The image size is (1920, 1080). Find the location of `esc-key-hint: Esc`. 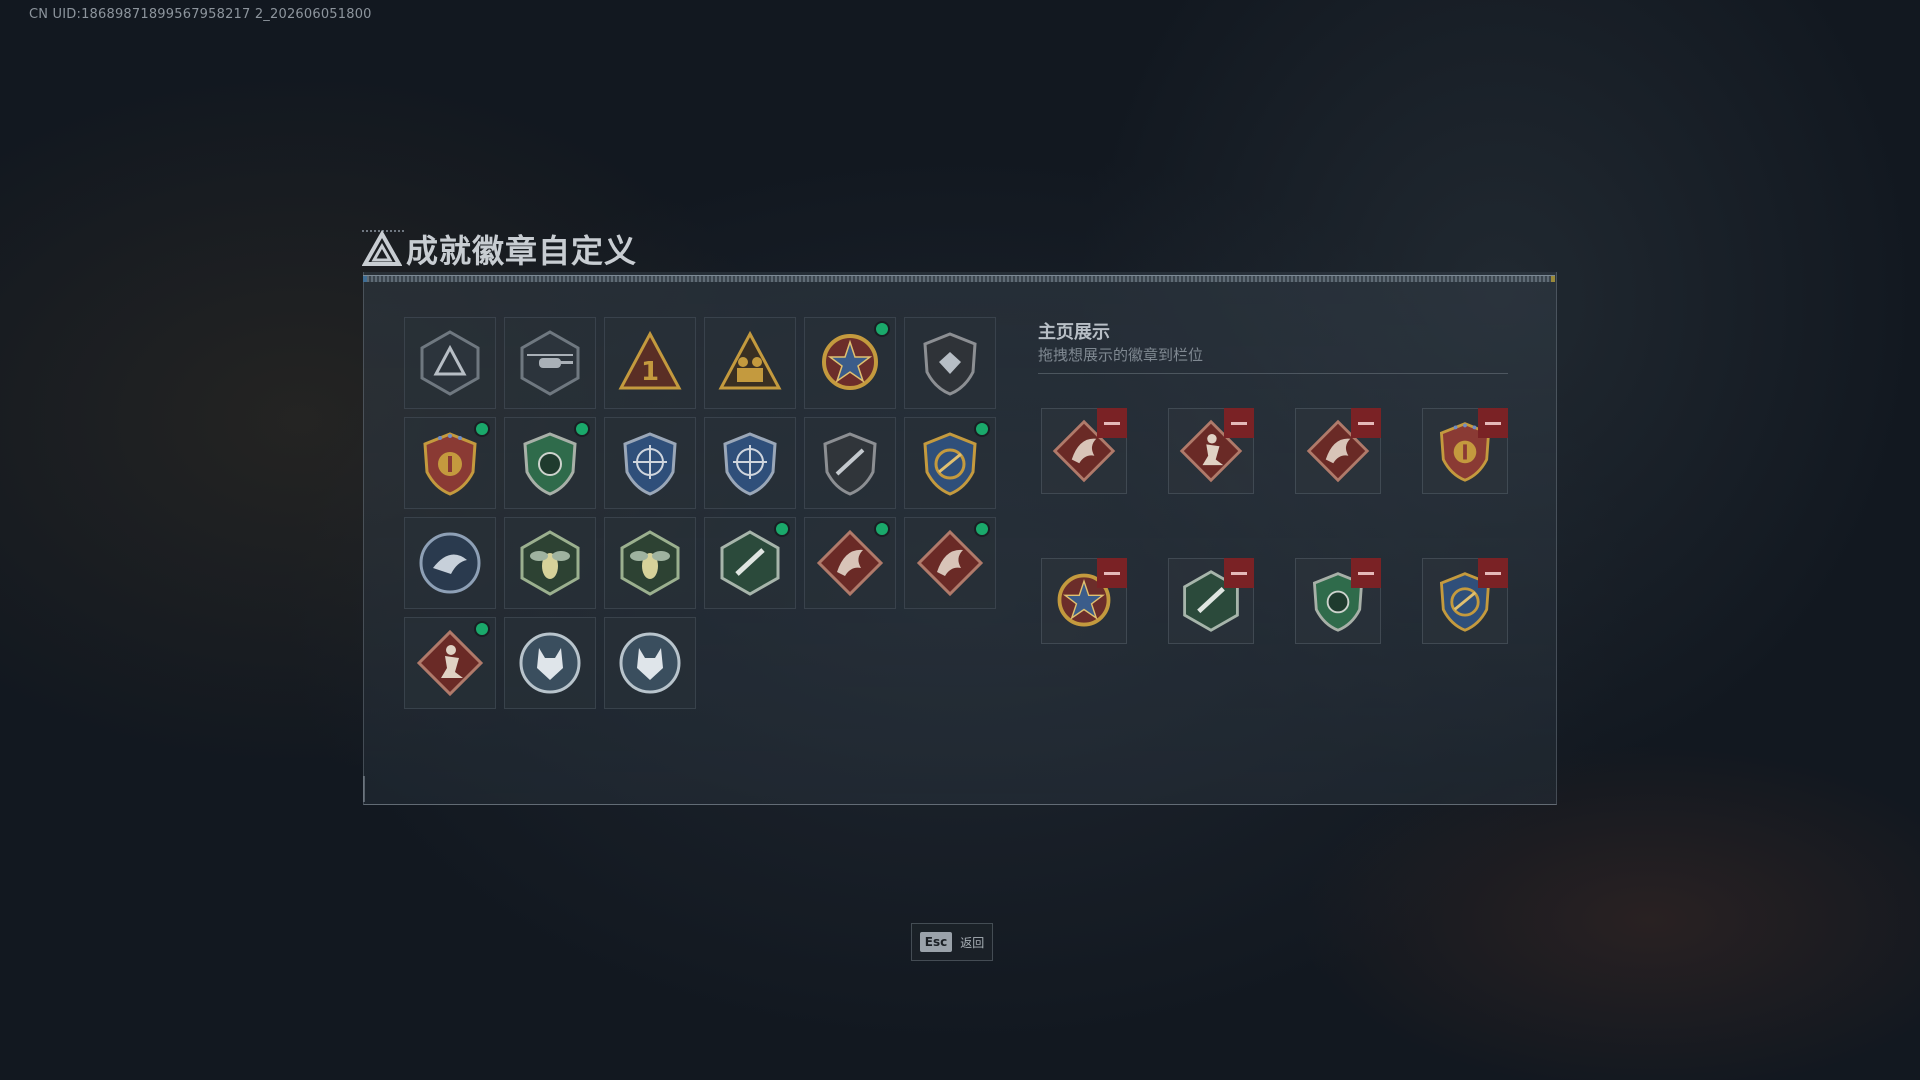

esc-key-hint: Esc is located at coordinates (936, 942).